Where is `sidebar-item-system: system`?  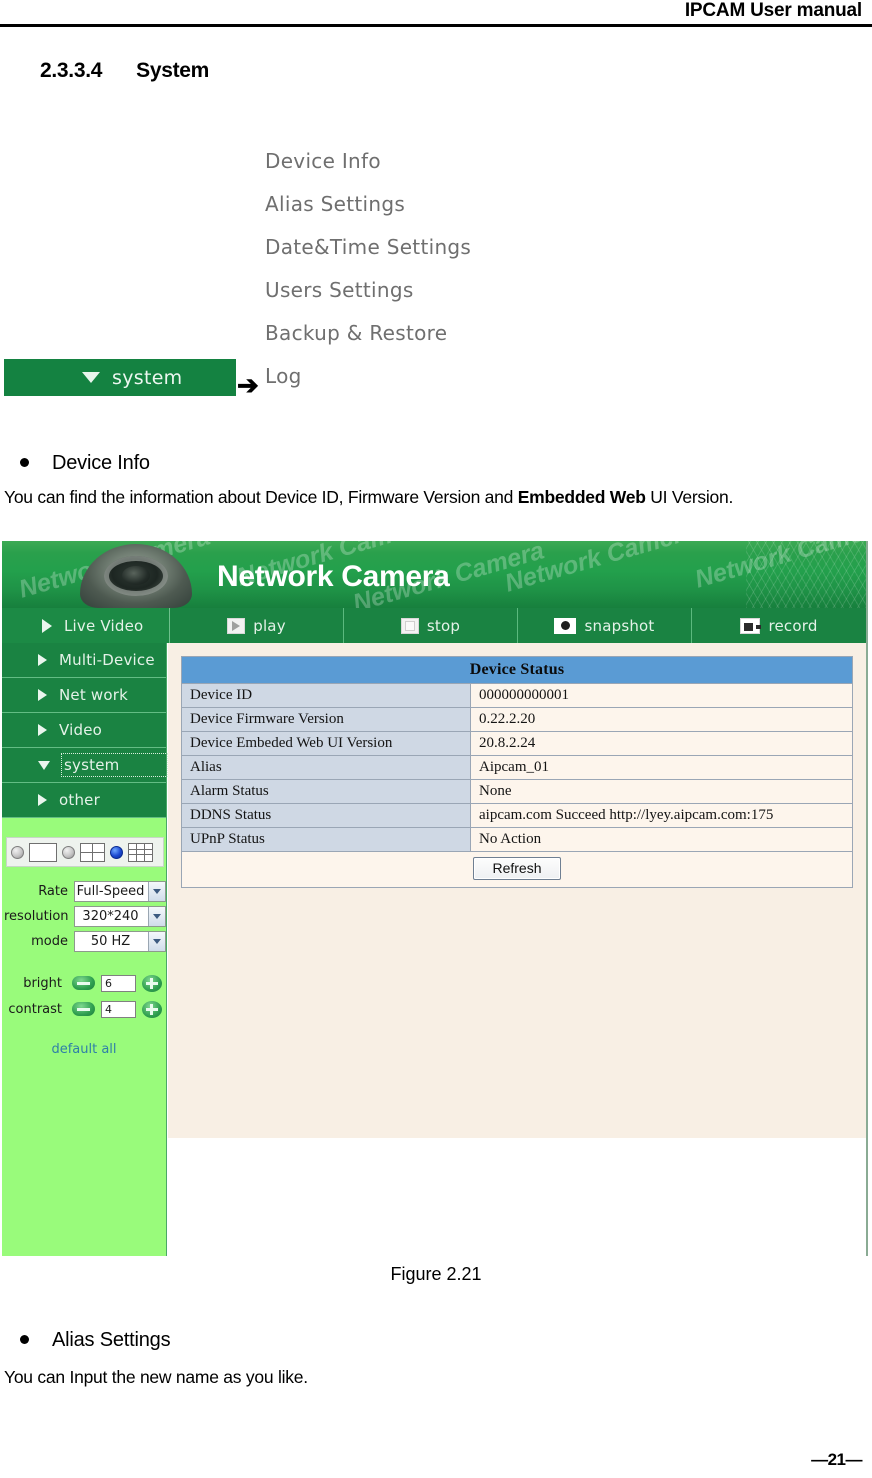 sidebar-item-system: system is located at coordinates (85, 765).